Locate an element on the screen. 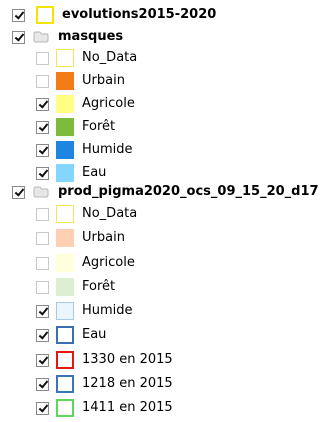 The height and width of the screenshot is (422, 320). layer-row-masques: masques is located at coordinates (67, 37).